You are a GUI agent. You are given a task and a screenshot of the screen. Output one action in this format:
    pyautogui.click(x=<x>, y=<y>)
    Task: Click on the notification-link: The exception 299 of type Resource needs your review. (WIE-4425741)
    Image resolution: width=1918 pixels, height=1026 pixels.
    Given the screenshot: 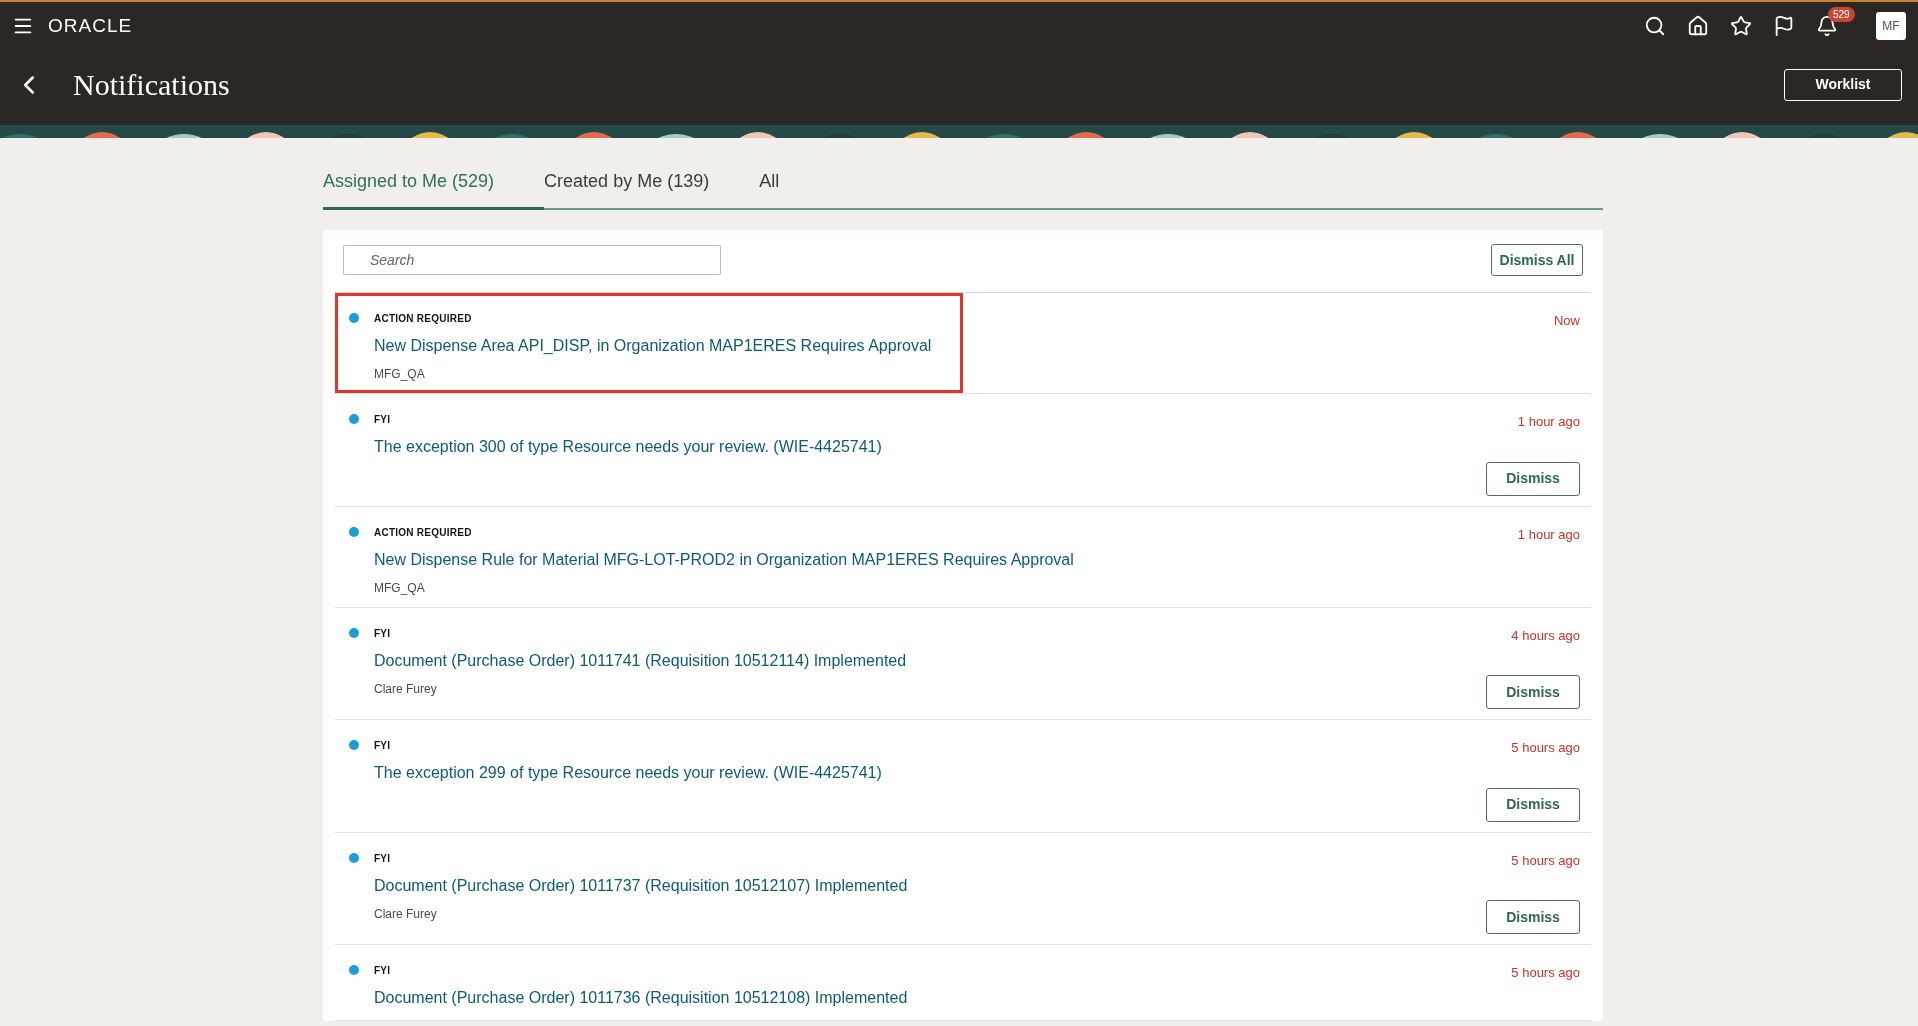 What is the action you would take?
    pyautogui.click(x=628, y=773)
    